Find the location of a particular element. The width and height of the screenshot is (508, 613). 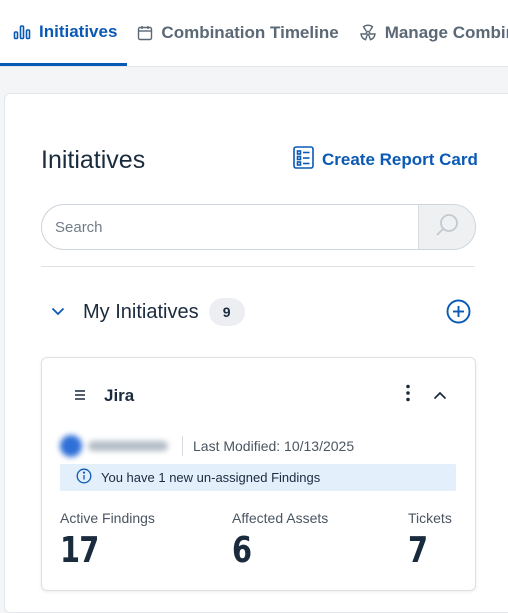

tab-label: Manage Combinations is located at coordinates (446, 32).